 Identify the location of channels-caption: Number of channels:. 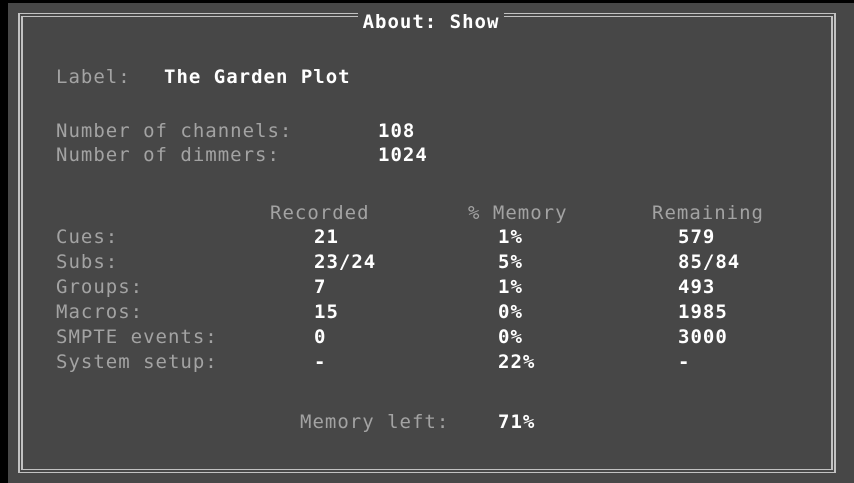
(174, 131).